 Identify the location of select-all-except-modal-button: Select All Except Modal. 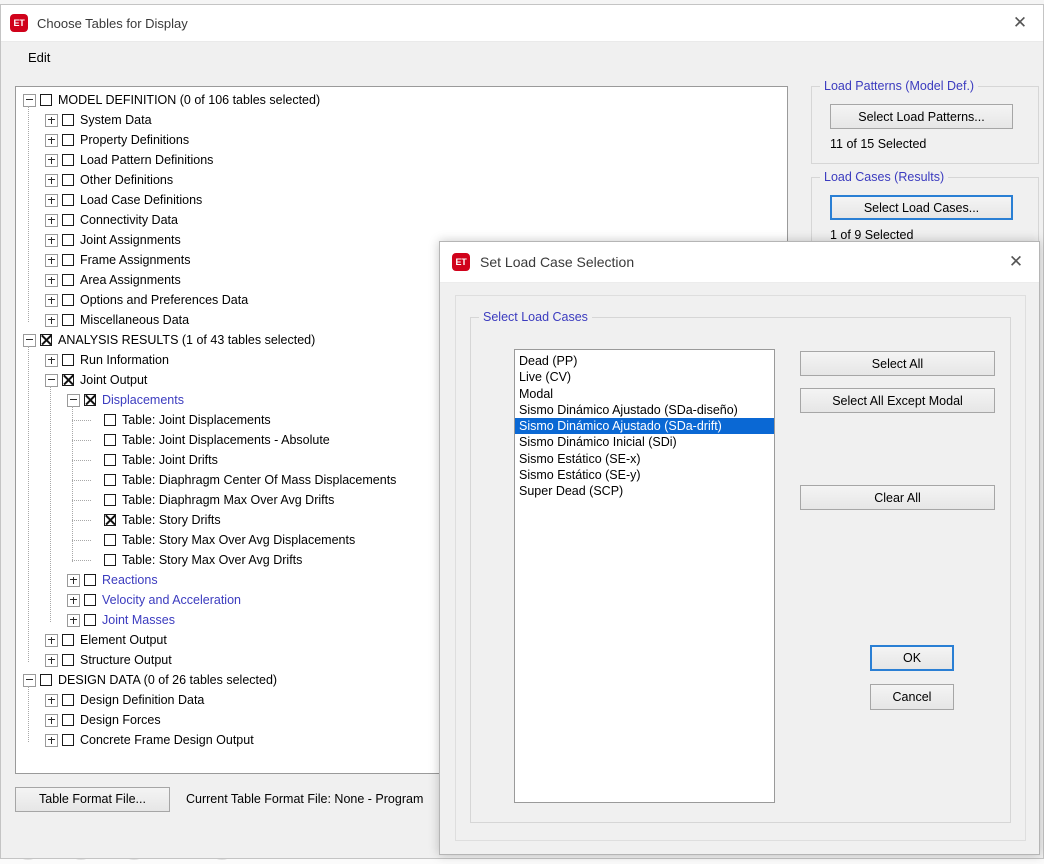
(897, 400).